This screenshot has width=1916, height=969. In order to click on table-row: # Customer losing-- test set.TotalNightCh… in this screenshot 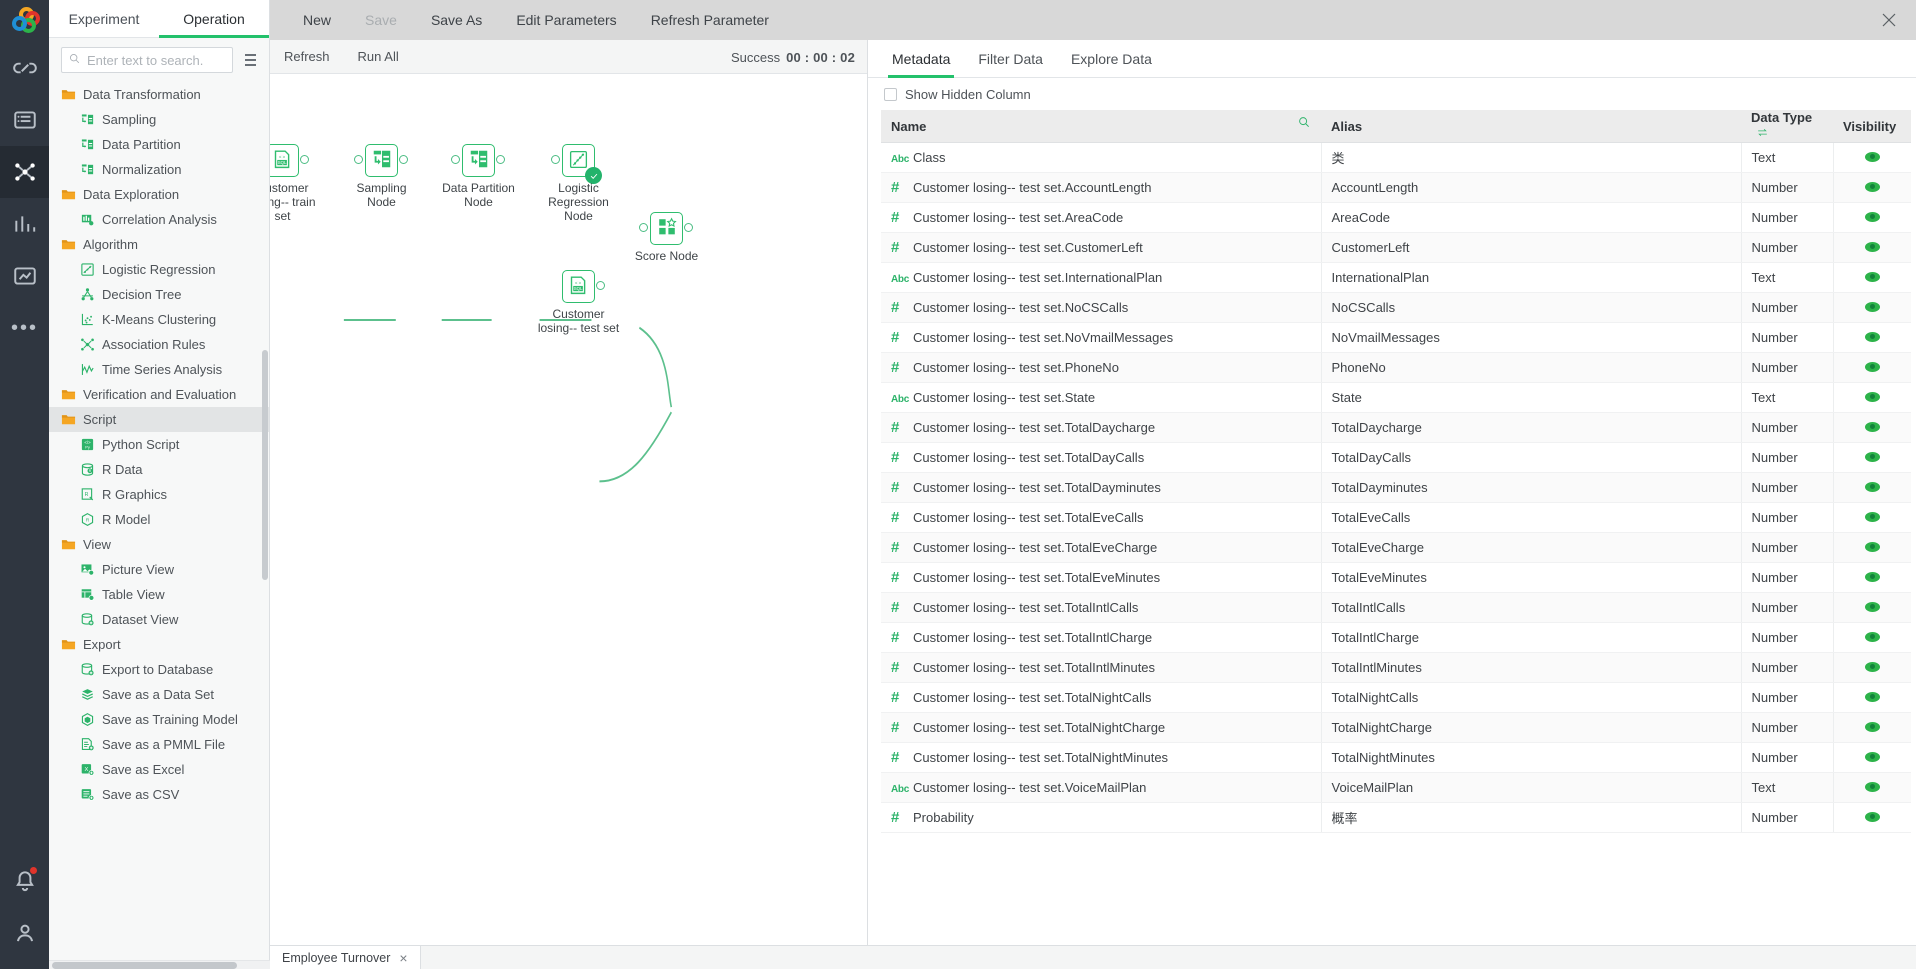, I will do `click(1396, 727)`.